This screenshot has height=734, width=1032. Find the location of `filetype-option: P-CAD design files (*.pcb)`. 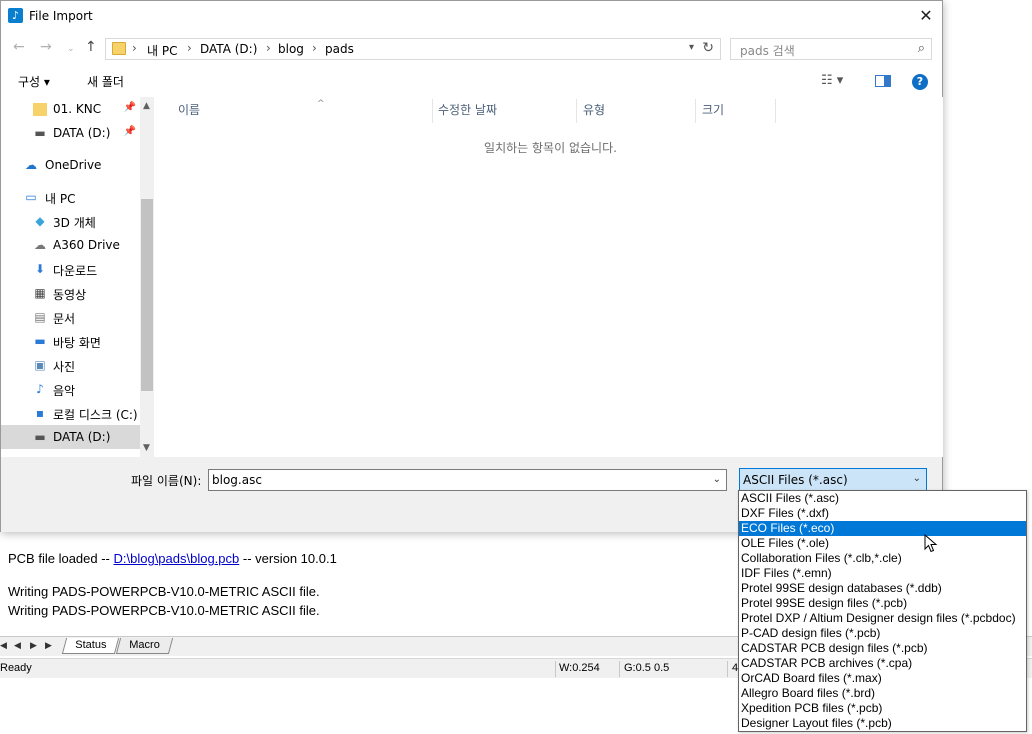

filetype-option: P-CAD design files (*.pcb) is located at coordinates (882, 633).